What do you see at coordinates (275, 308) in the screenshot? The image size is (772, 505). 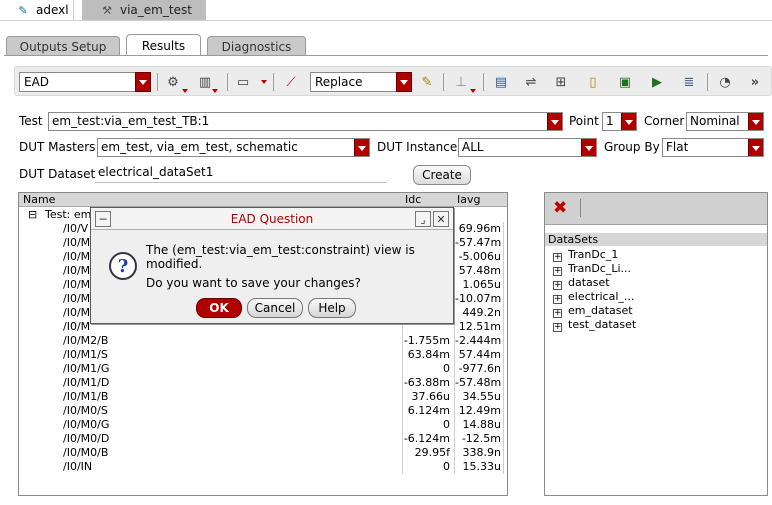 I see `cancel-button: Cancel` at bounding box center [275, 308].